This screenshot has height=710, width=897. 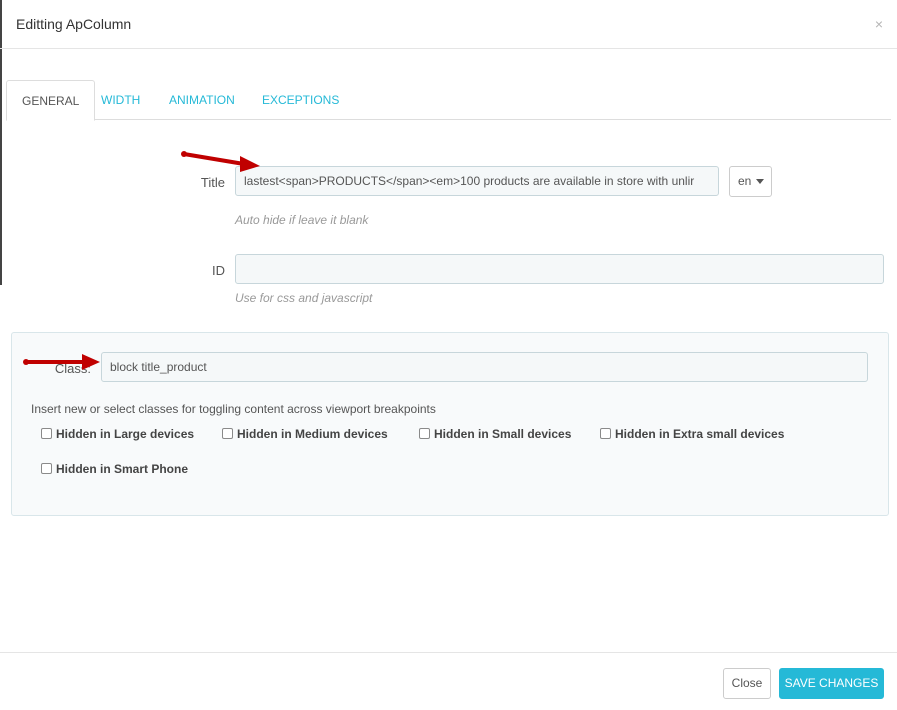 What do you see at coordinates (559, 269) in the screenshot?
I see `id-input` at bounding box center [559, 269].